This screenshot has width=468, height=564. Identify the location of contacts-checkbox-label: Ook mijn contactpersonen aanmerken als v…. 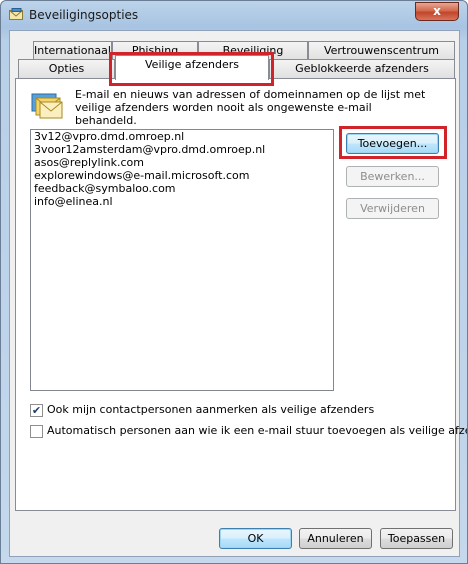
(210, 409).